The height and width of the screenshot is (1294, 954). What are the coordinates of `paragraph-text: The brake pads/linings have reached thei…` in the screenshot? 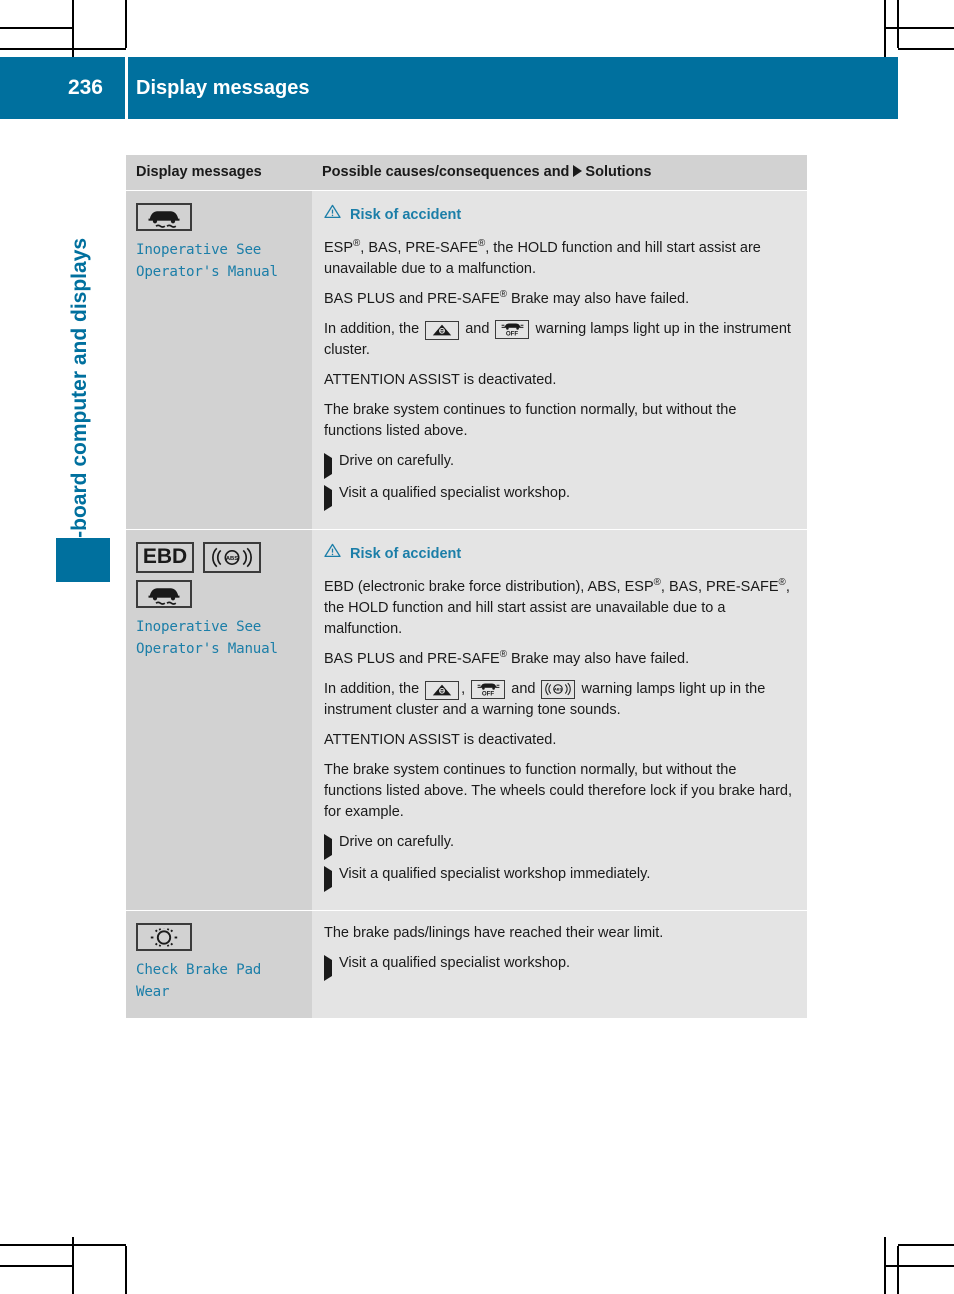 It's located at (494, 933).